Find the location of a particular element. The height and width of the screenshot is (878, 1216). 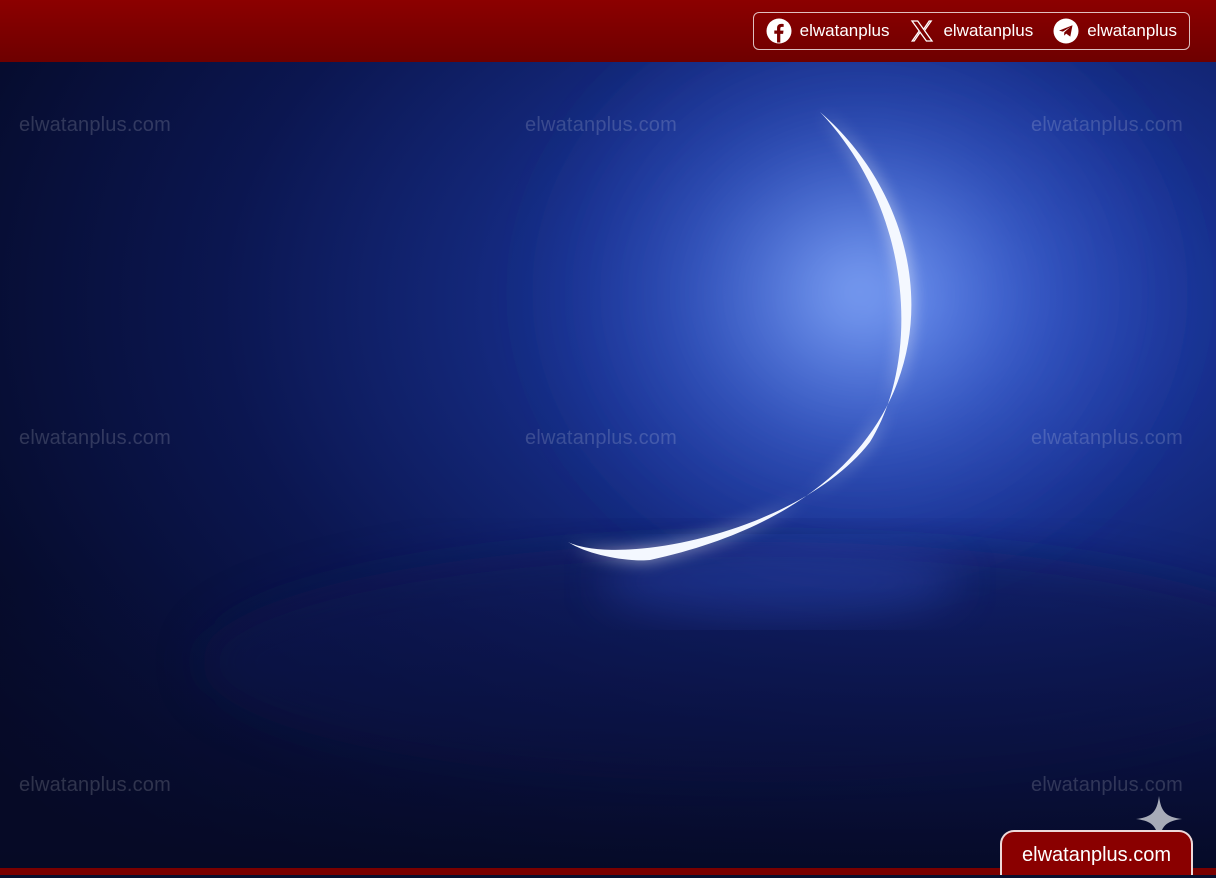

facebook-link: elwatanplus is located at coordinates (828, 31).